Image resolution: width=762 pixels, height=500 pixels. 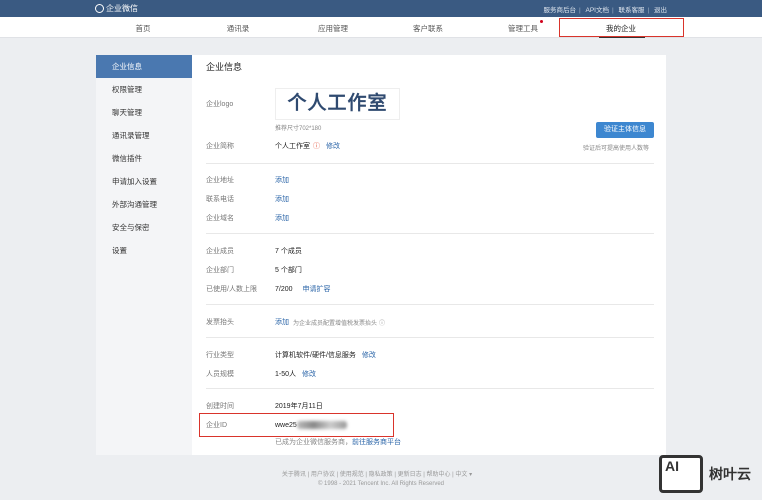 What do you see at coordinates (220, 374) in the screenshot?
I see `scale-label: 人员规模` at bounding box center [220, 374].